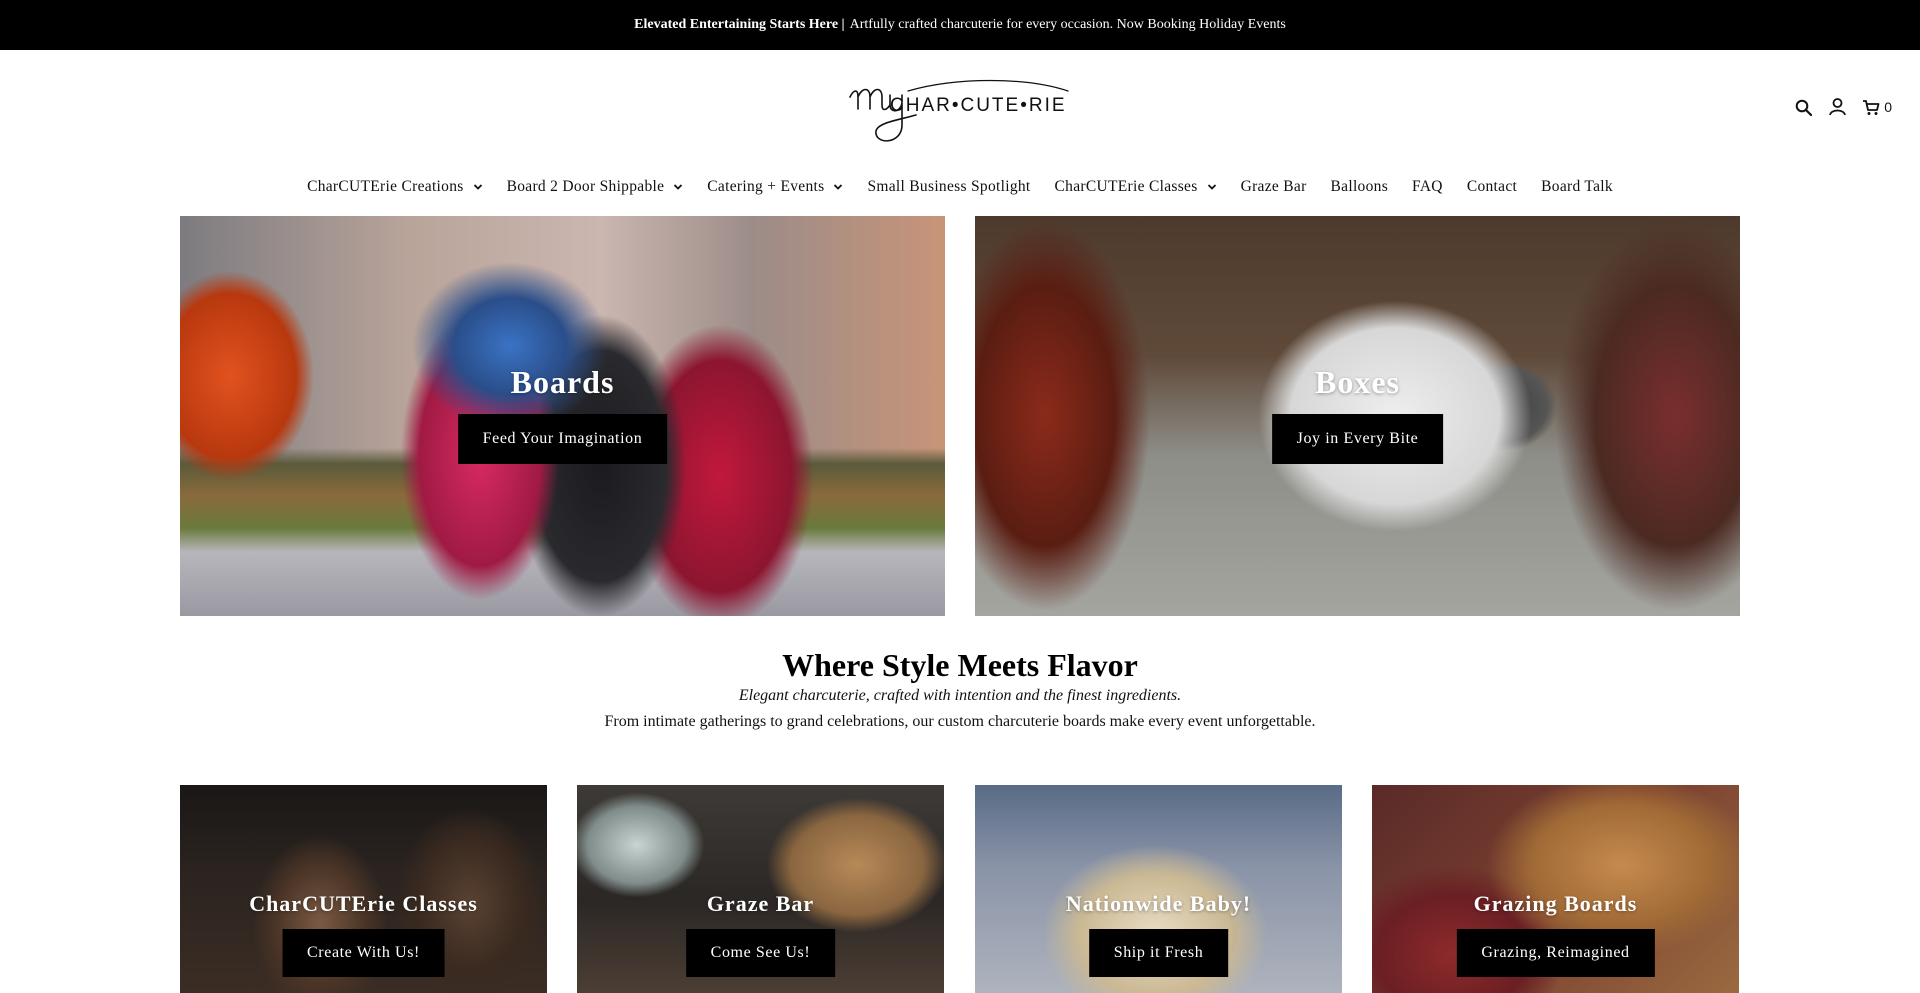  Describe the element at coordinates (1357, 382) in the screenshot. I see `hero-tile-title: Boxes` at that location.